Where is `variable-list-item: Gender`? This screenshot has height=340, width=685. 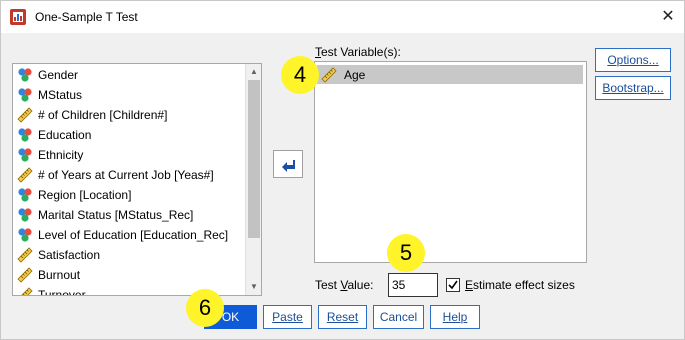
variable-list-item: Gender is located at coordinates (47, 75).